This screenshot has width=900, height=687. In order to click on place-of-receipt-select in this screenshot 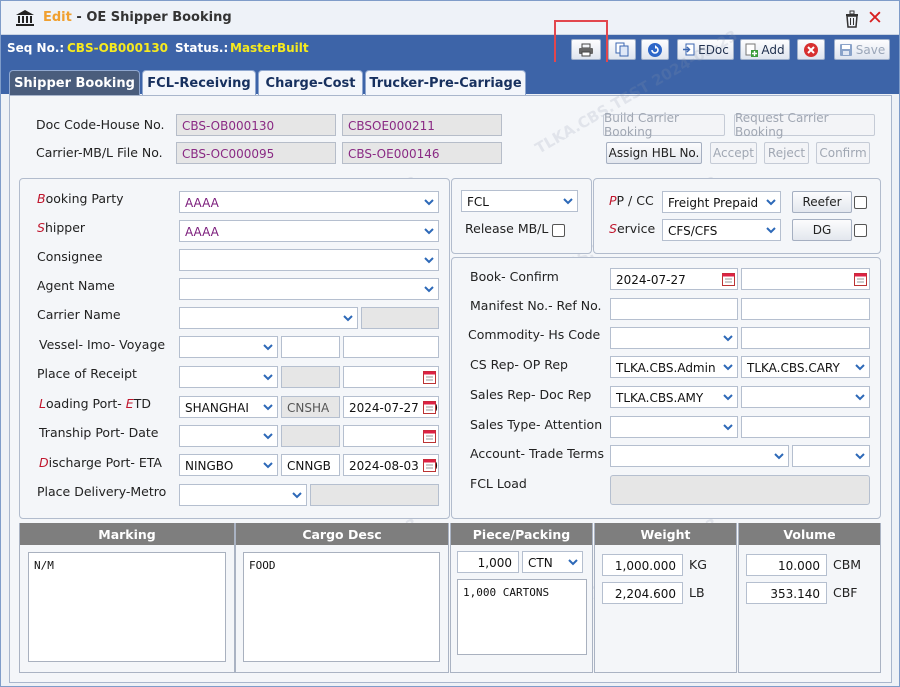, I will do `click(228, 377)`.